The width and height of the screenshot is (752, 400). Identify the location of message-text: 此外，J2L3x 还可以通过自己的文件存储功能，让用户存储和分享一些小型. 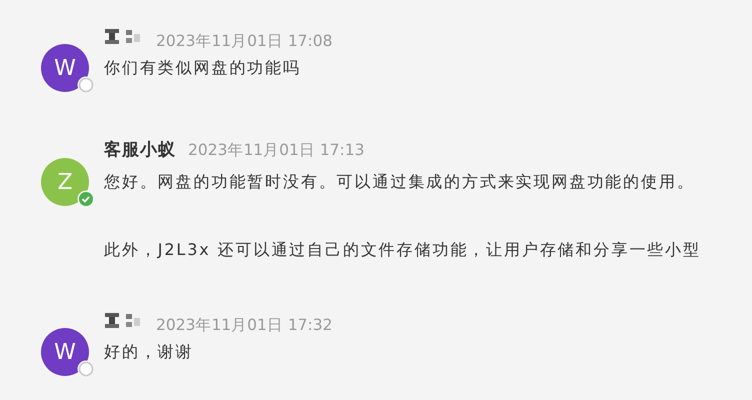
(402, 250).